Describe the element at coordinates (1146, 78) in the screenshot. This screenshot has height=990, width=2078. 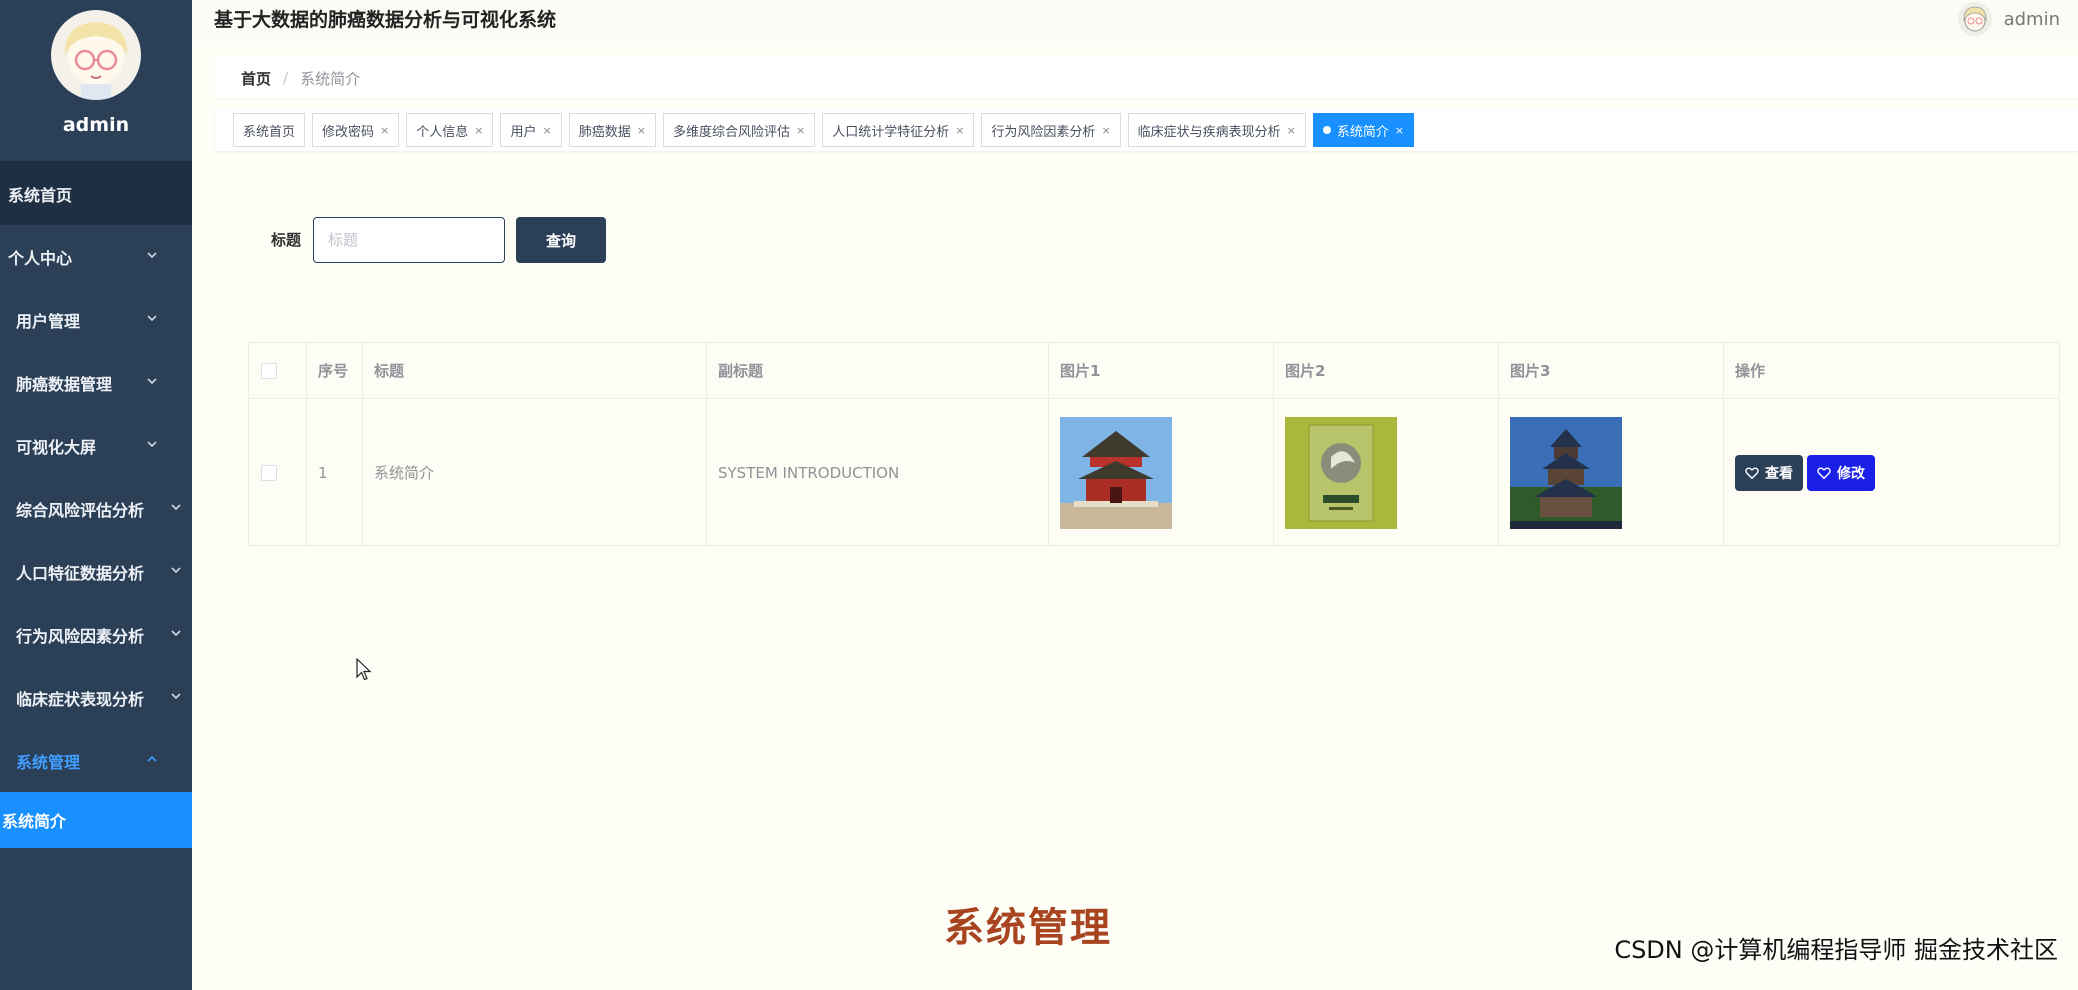
I see `breadcrumb: 首页 / 系统简介` at that location.